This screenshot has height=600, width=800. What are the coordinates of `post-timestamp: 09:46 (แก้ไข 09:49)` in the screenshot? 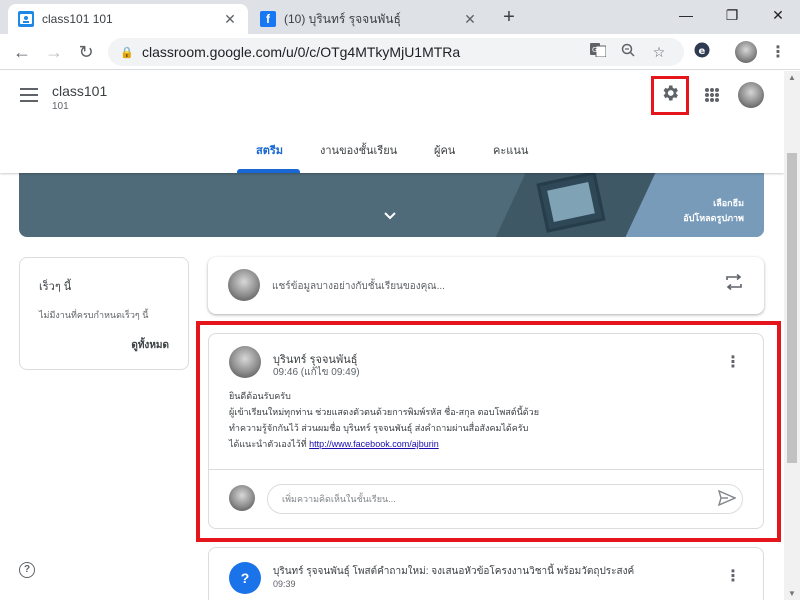 It's located at (316, 372).